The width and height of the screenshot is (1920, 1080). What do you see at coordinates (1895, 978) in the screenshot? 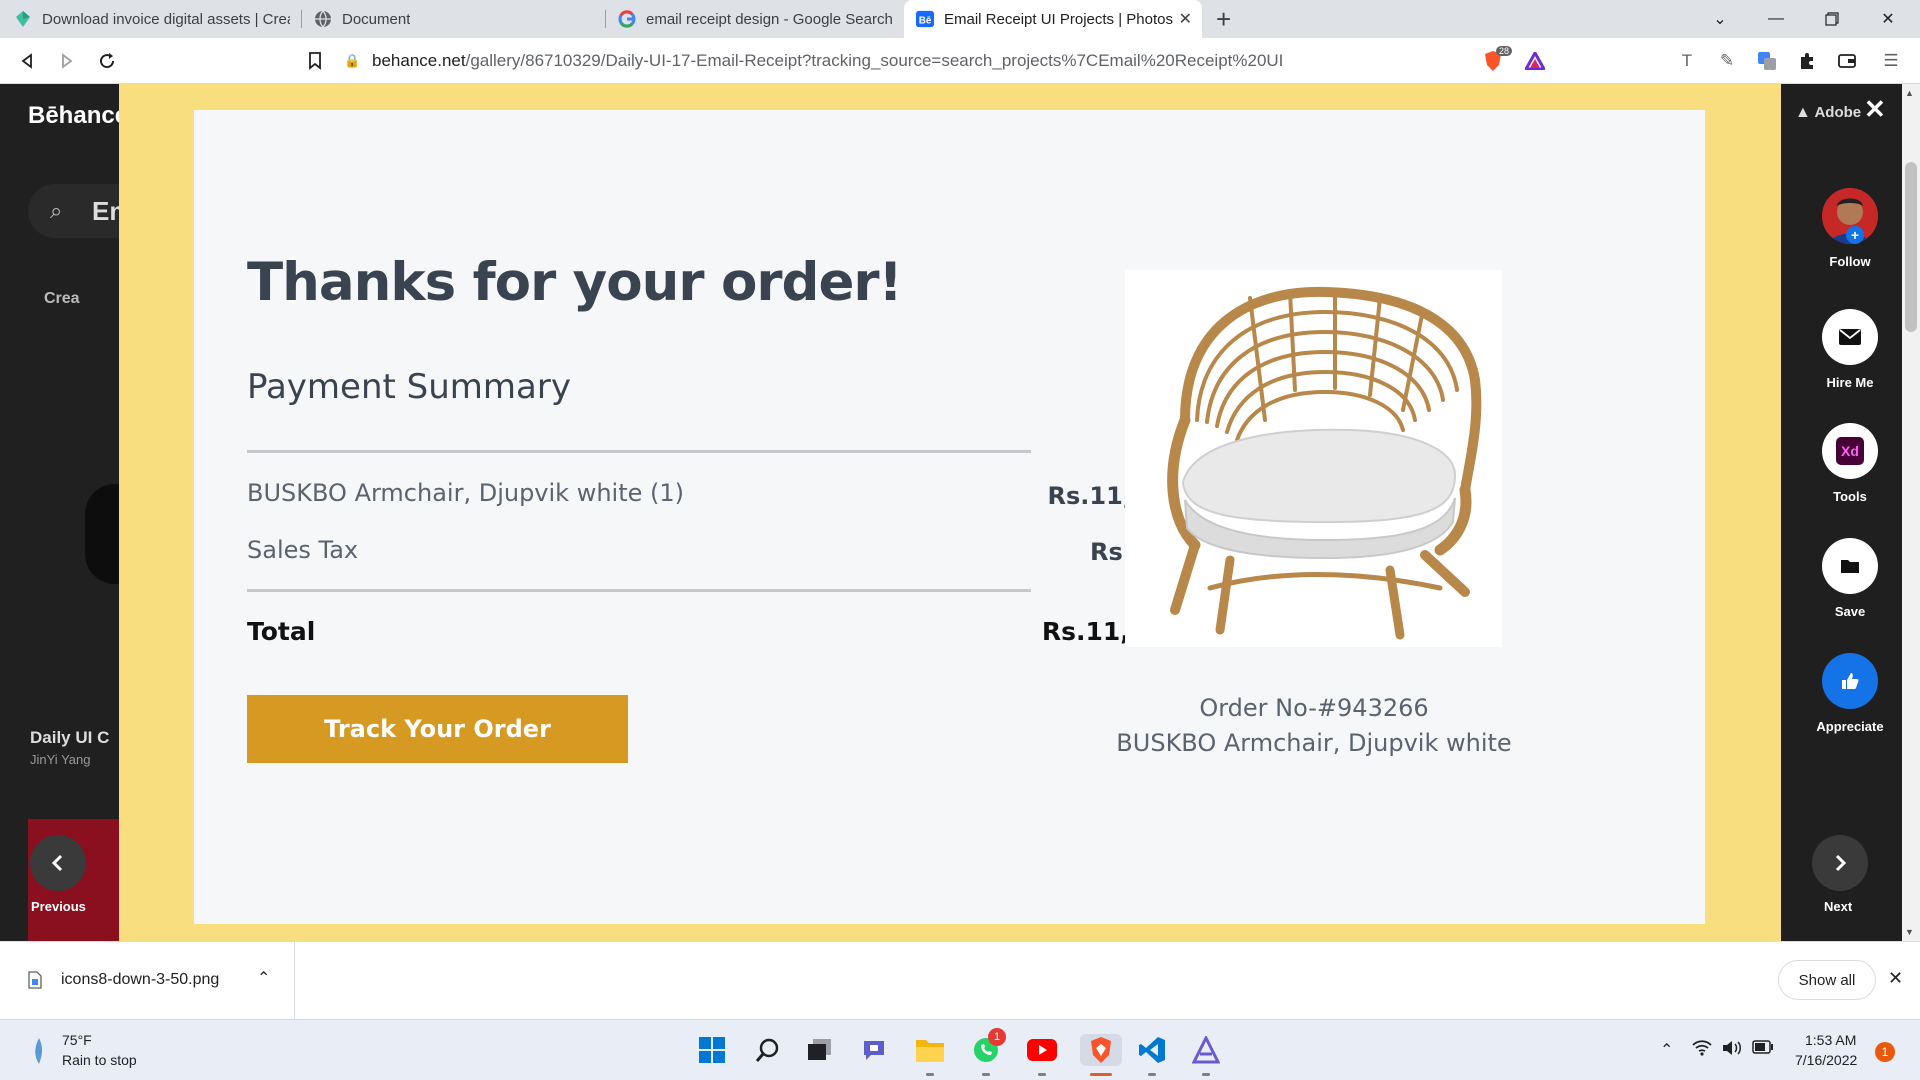
I see `close-shelf-icon: ✕` at bounding box center [1895, 978].